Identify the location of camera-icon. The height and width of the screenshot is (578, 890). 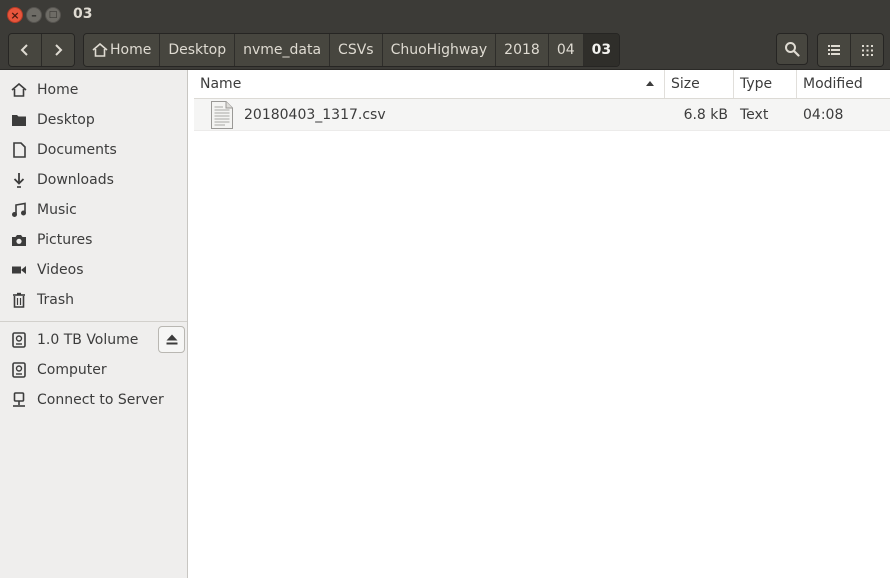
(19, 240).